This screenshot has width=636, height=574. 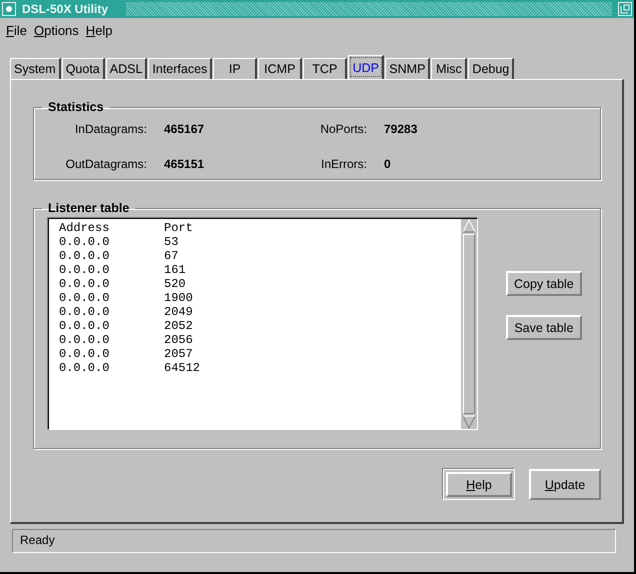 What do you see at coordinates (65, 9) in the screenshot?
I see `window-title: DSL-50X Utility` at bounding box center [65, 9].